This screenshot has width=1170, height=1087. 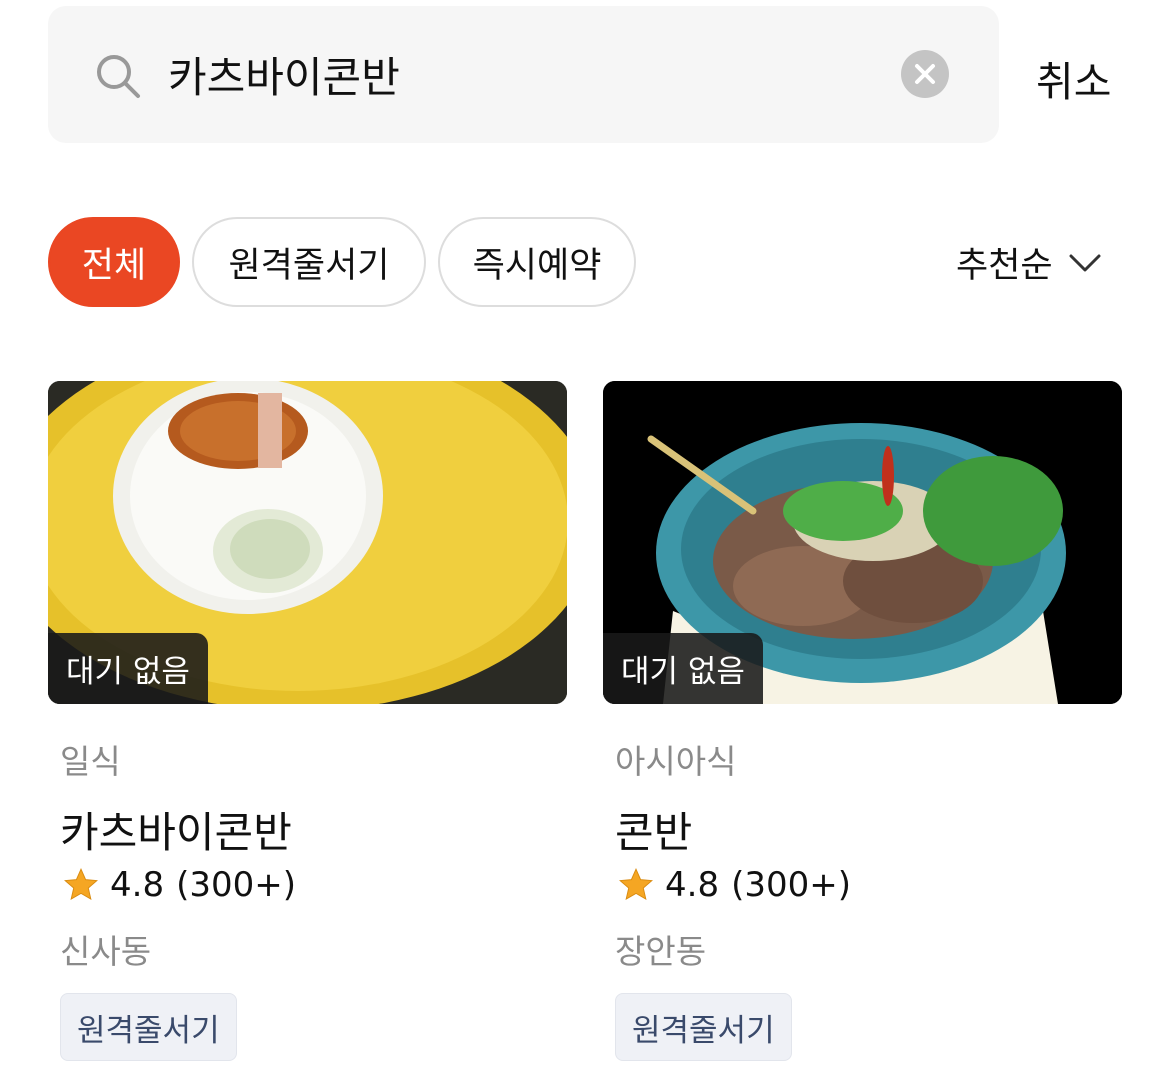 I want to click on sort-dropdown: 추천순, so click(x=1028, y=262).